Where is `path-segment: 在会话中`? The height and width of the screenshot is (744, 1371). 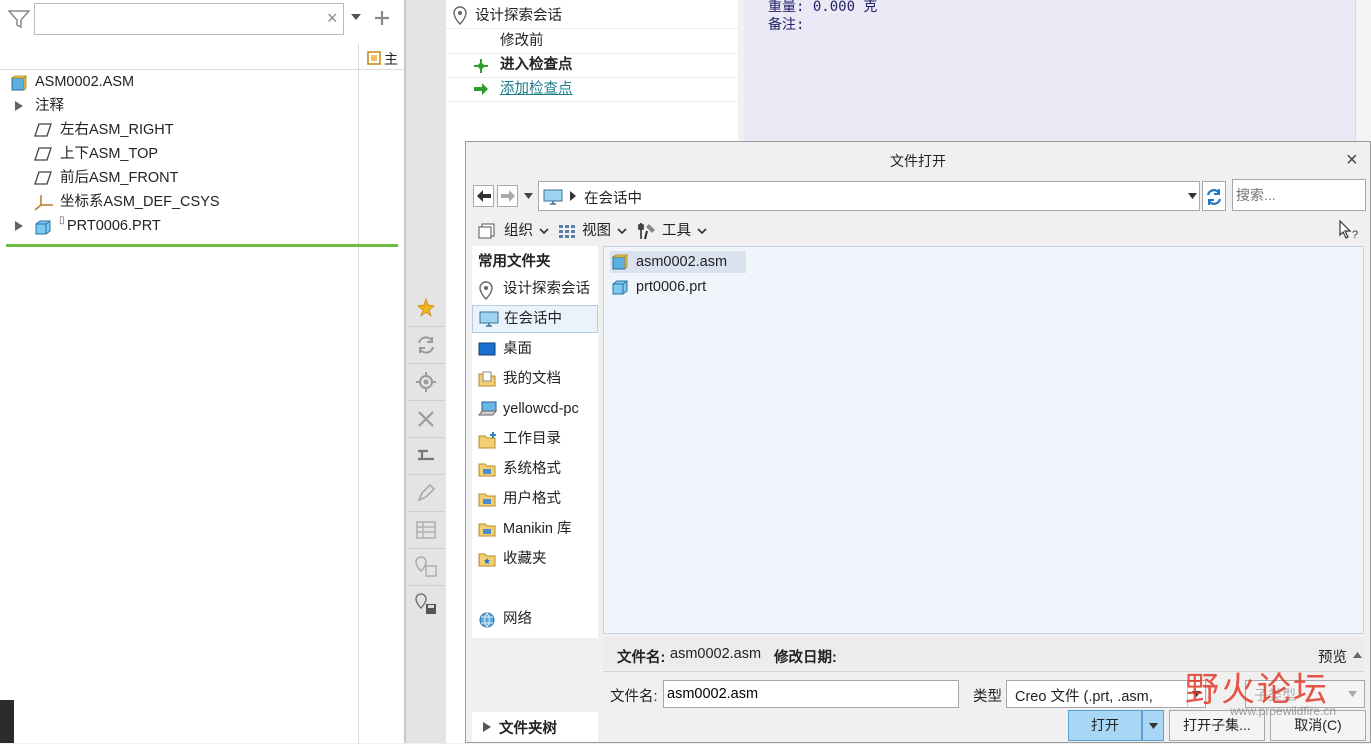 path-segment: 在会话中 is located at coordinates (613, 197).